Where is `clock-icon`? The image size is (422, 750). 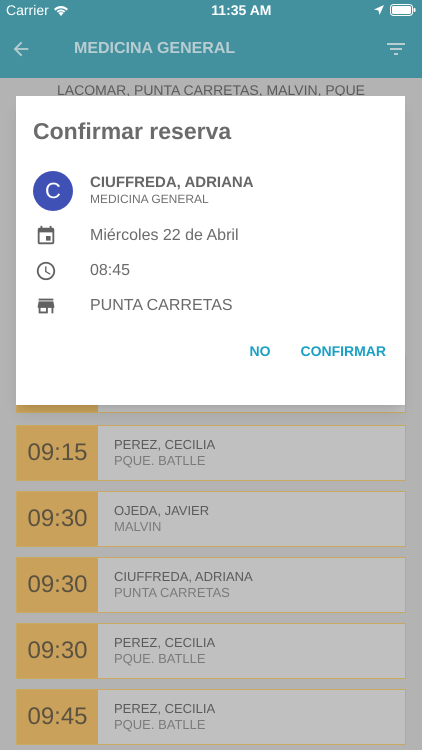 clock-icon is located at coordinates (46, 271).